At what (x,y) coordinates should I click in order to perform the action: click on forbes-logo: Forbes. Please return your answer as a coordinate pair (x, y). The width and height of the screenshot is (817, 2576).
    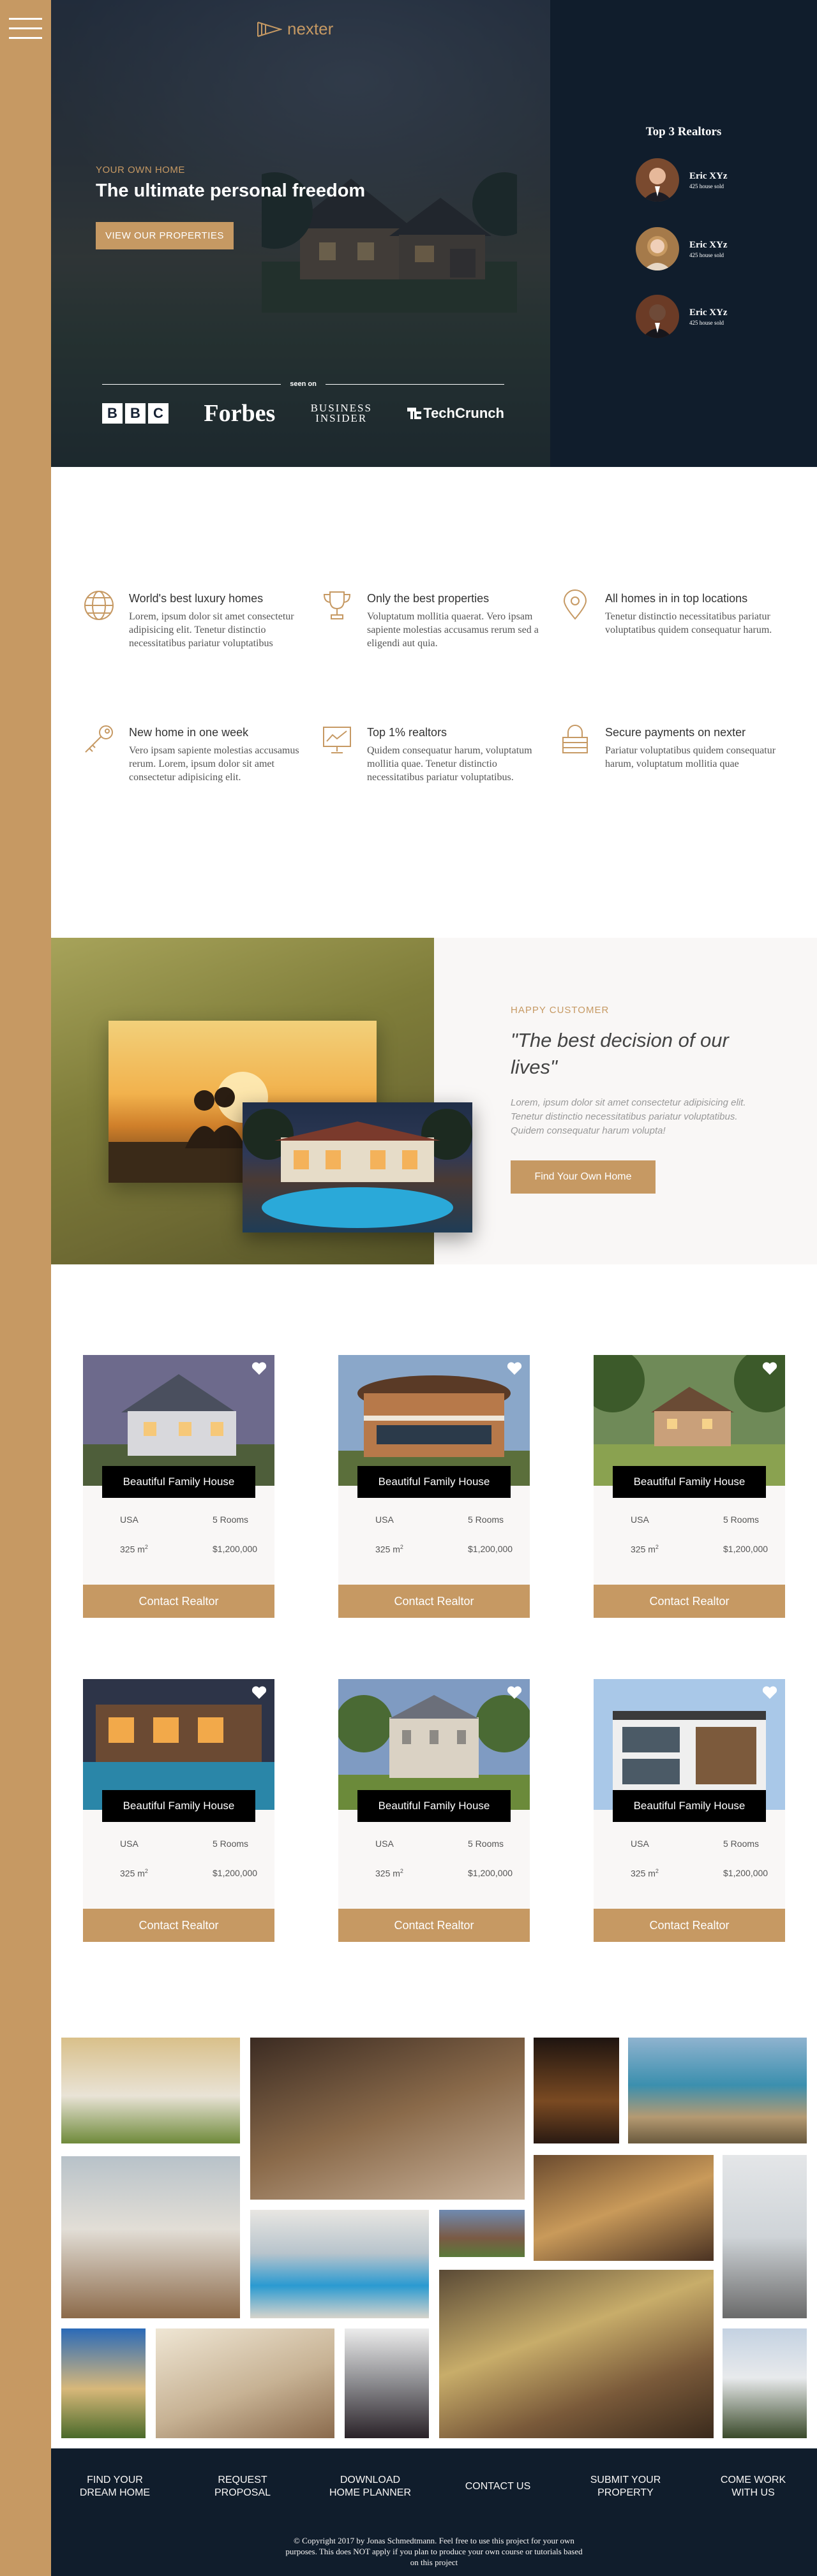
    Looking at the image, I should click on (240, 413).